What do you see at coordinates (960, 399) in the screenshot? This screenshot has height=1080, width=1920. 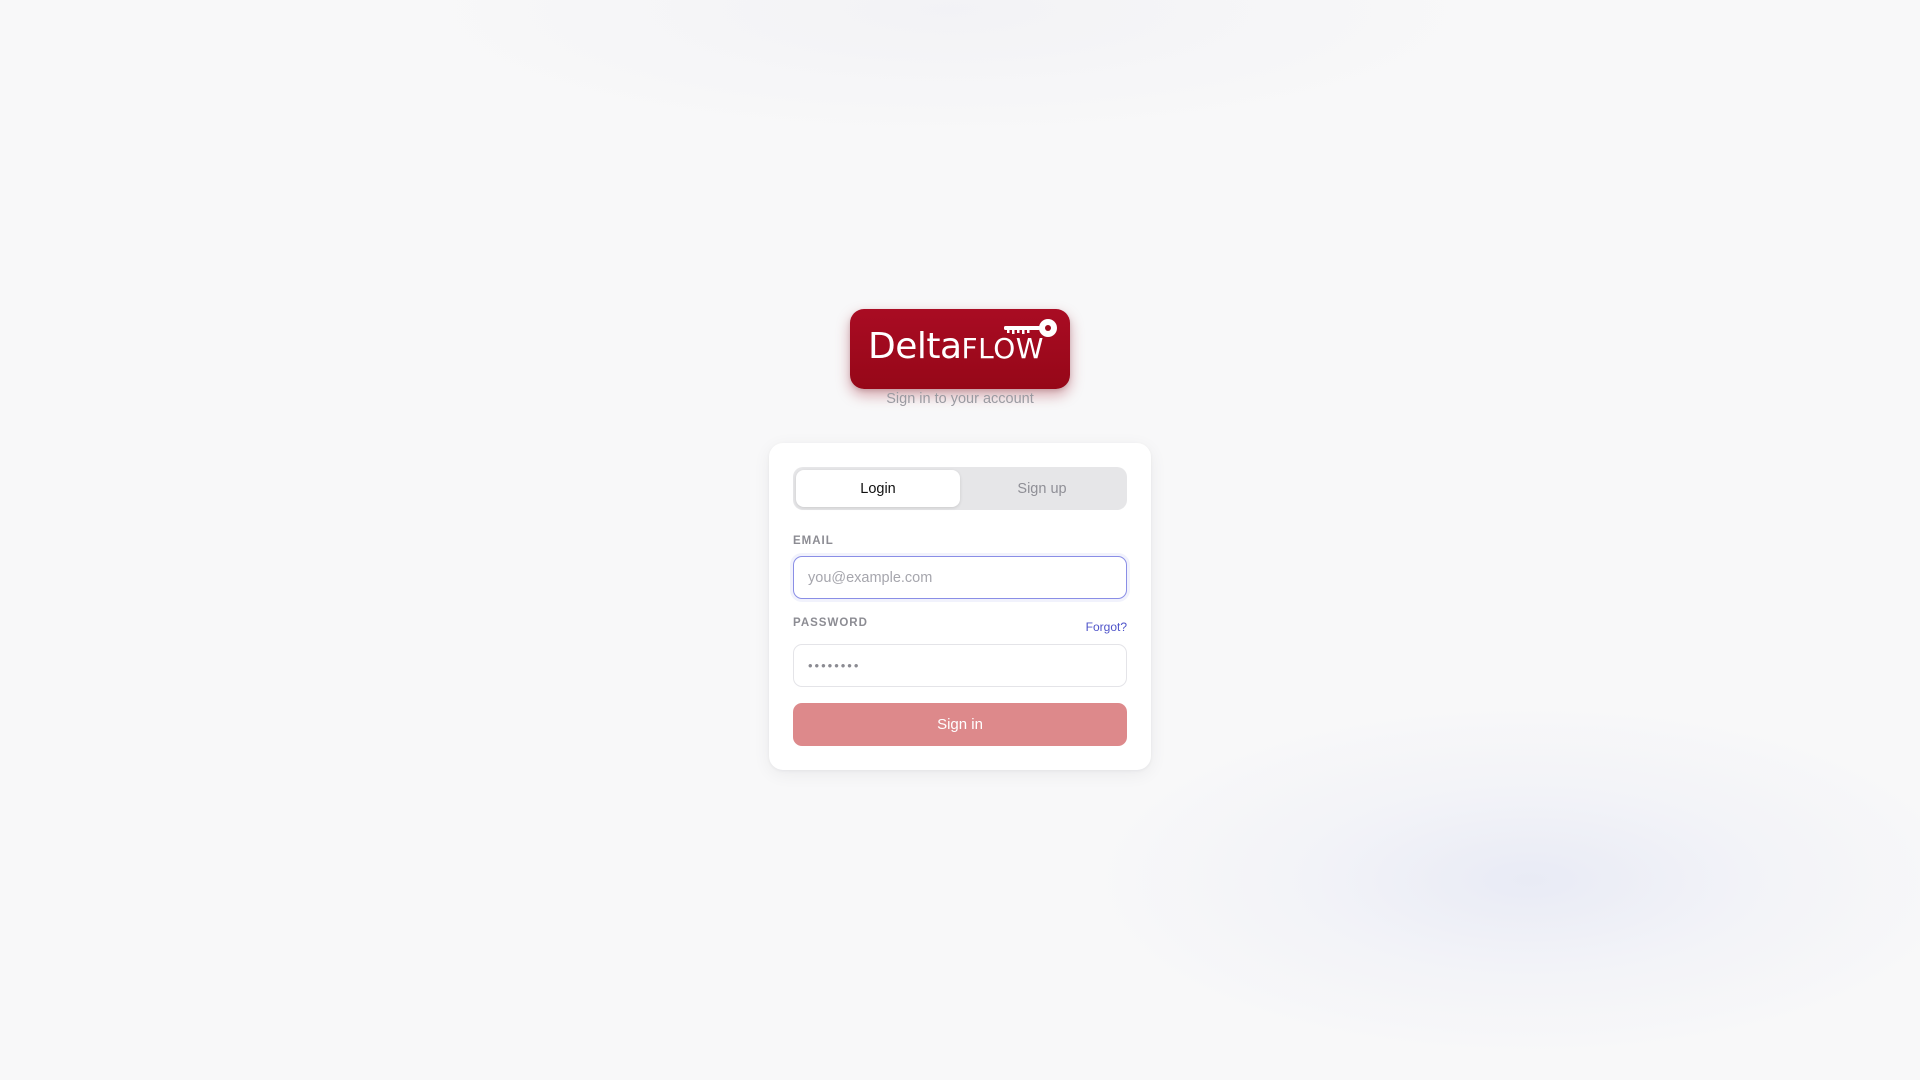 I see `page-subtitle: Sign in to your account` at bounding box center [960, 399].